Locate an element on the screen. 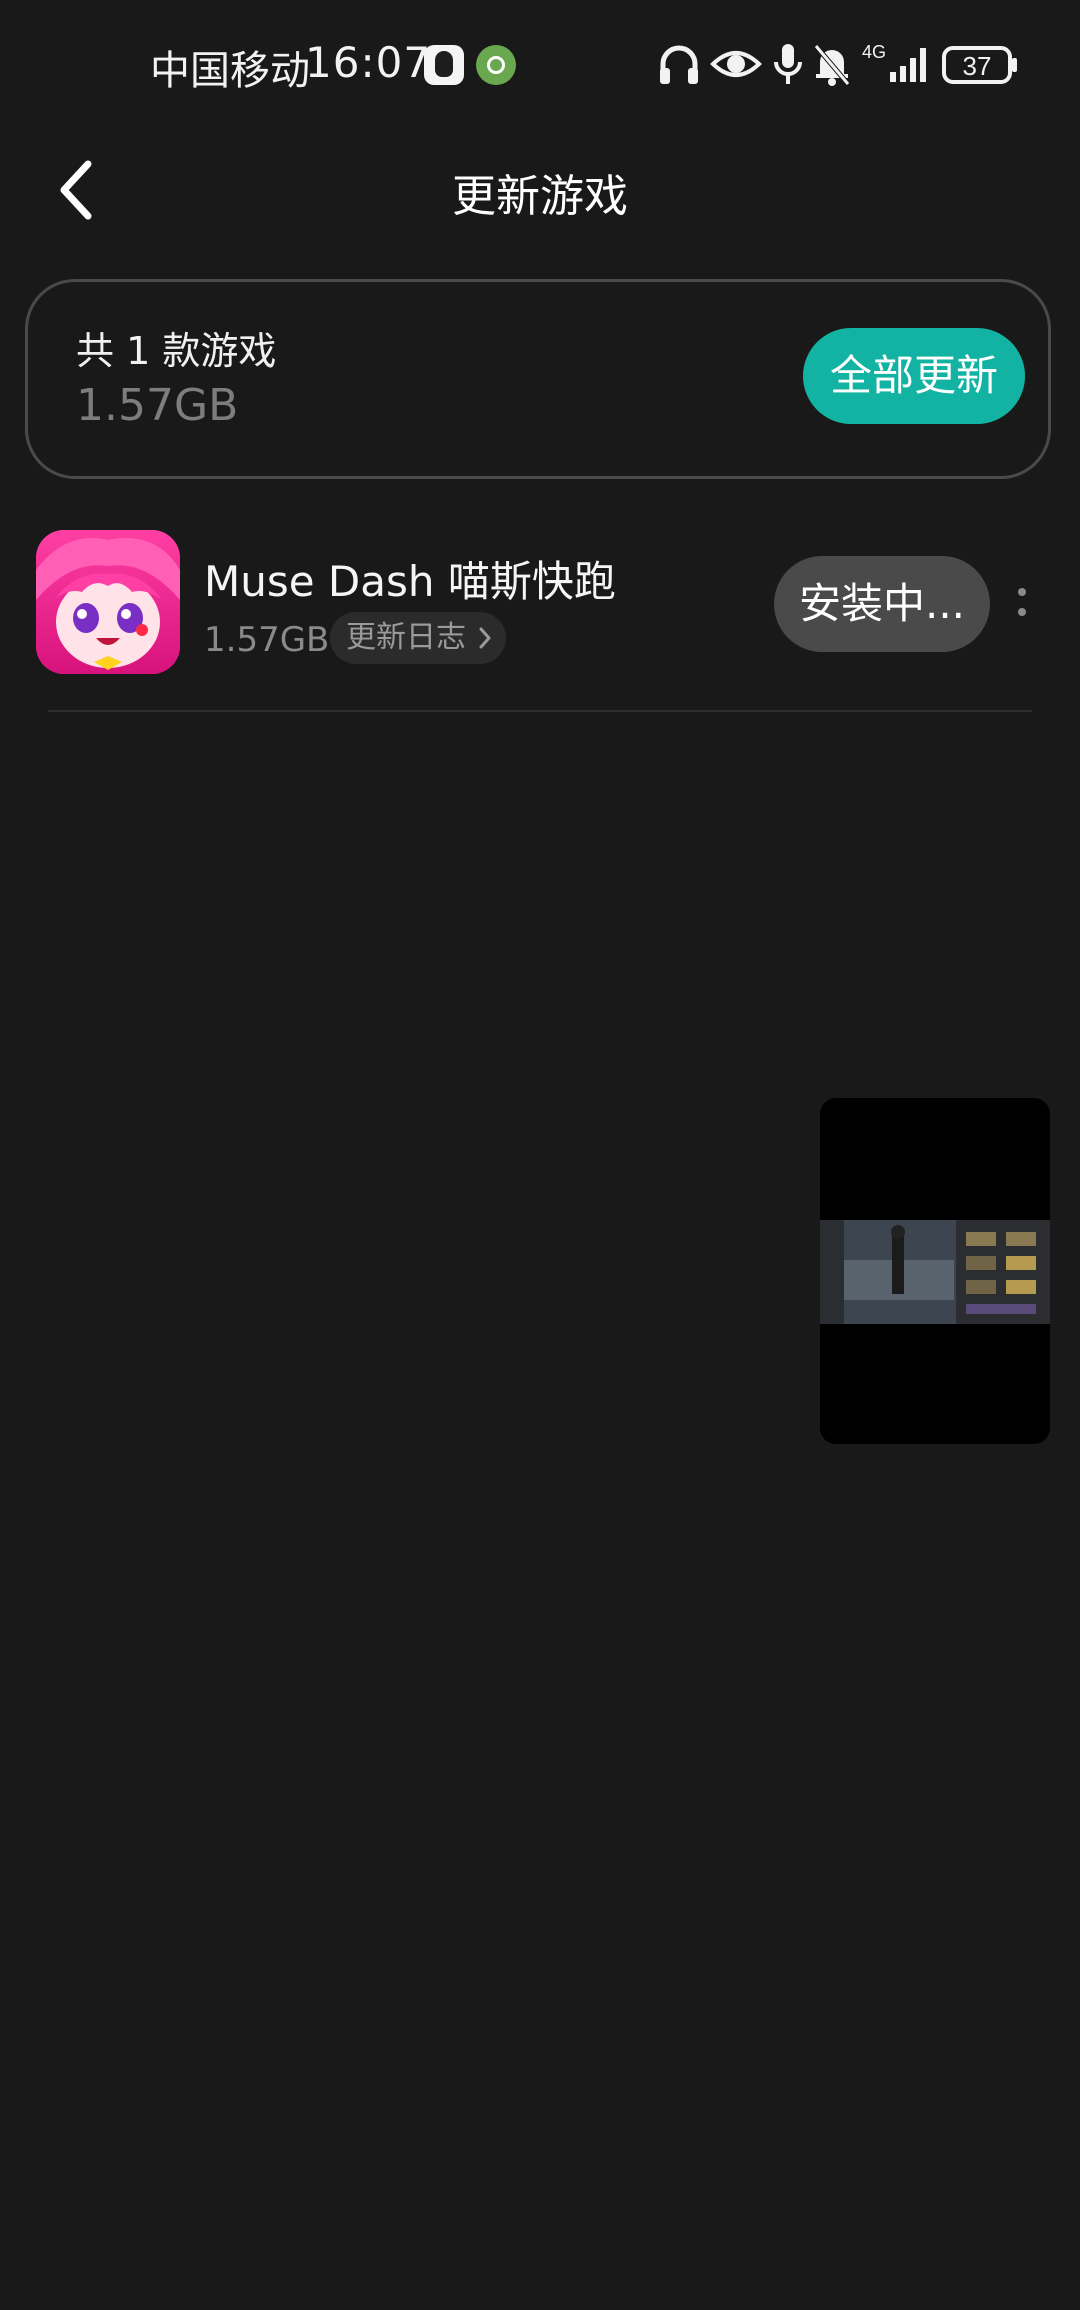  chevron-right-icon is located at coordinates (485, 638).